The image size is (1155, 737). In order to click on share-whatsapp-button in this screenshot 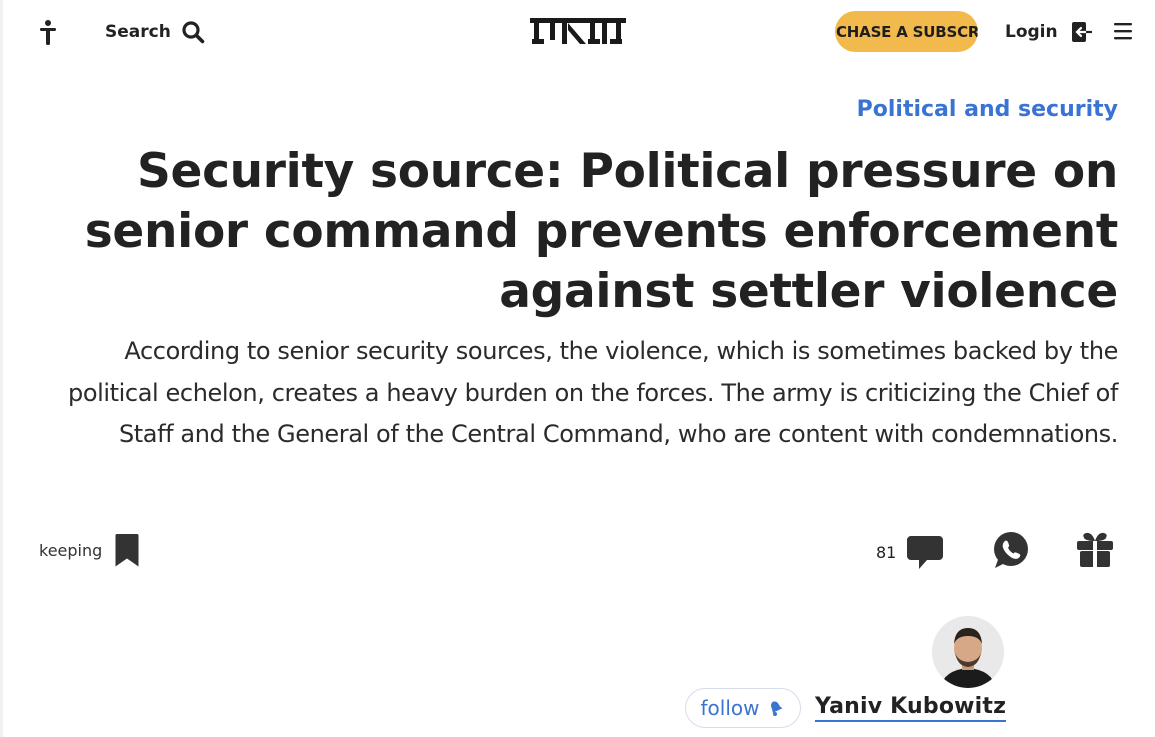, I will do `click(1011, 550)`.